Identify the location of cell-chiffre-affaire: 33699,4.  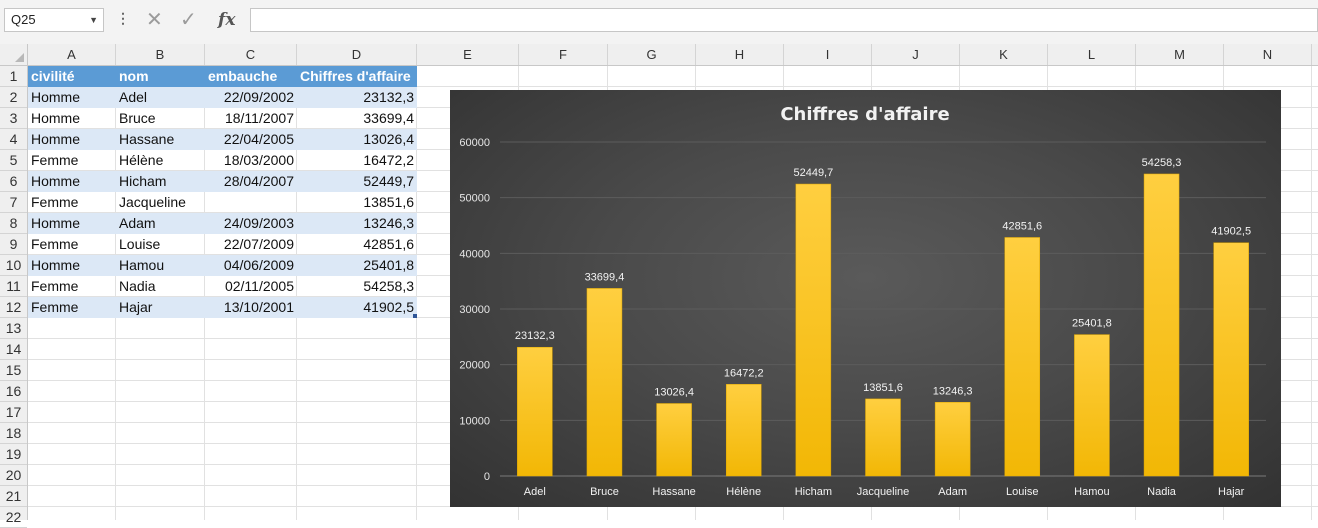
(357, 118).